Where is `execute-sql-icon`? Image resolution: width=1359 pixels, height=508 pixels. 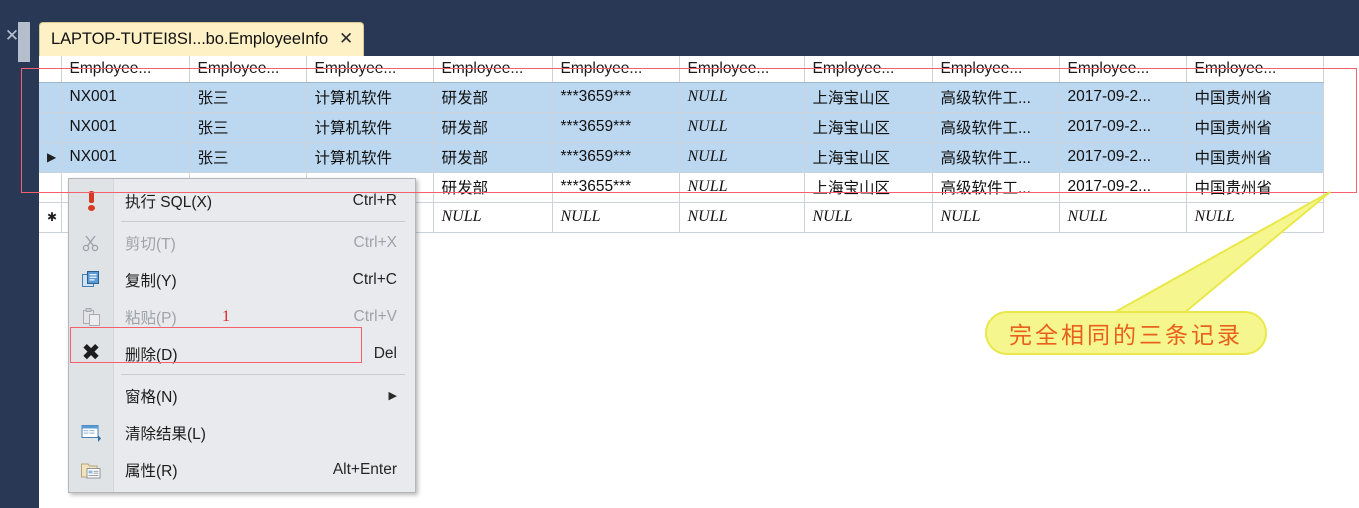
execute-sql-icon is located at coordinates (91, 200).